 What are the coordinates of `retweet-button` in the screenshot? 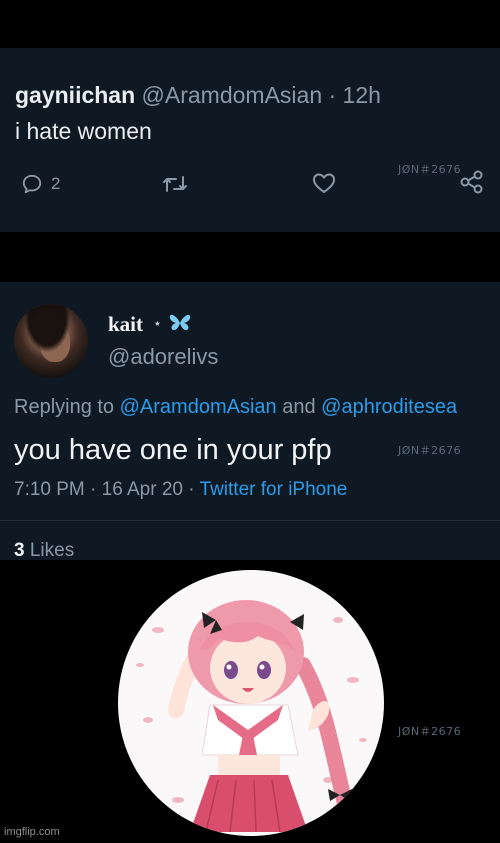 It's located at (175, 184).